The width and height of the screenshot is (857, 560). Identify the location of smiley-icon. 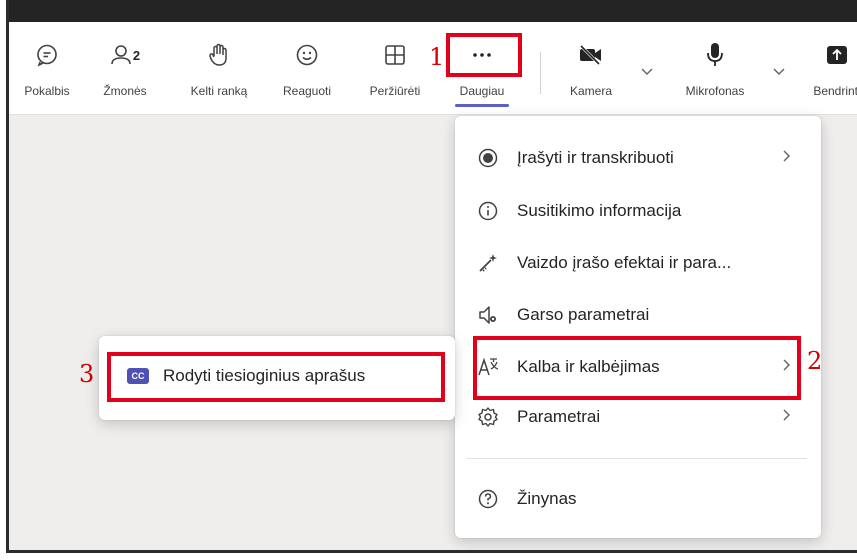
(307, 55).